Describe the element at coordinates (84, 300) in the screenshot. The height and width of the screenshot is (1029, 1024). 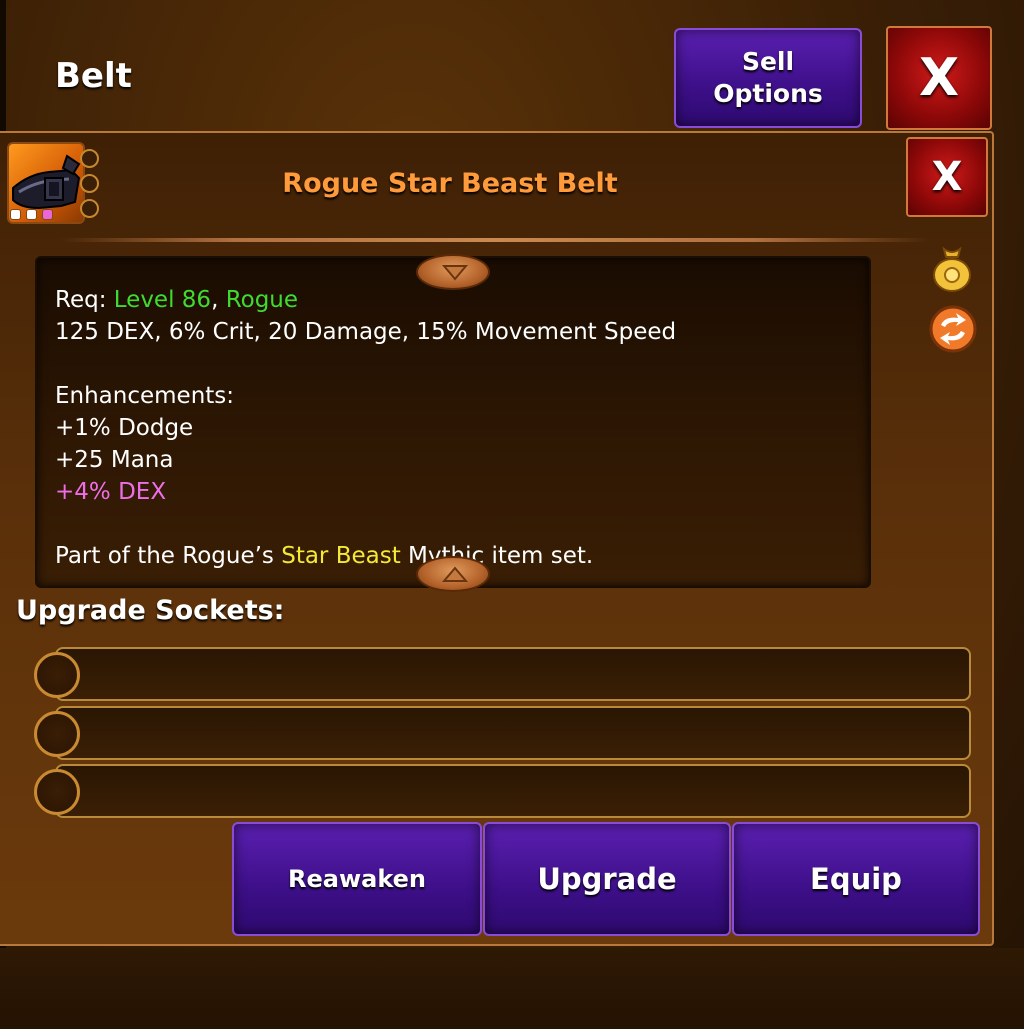
I see `req-label: Req:` at that location.